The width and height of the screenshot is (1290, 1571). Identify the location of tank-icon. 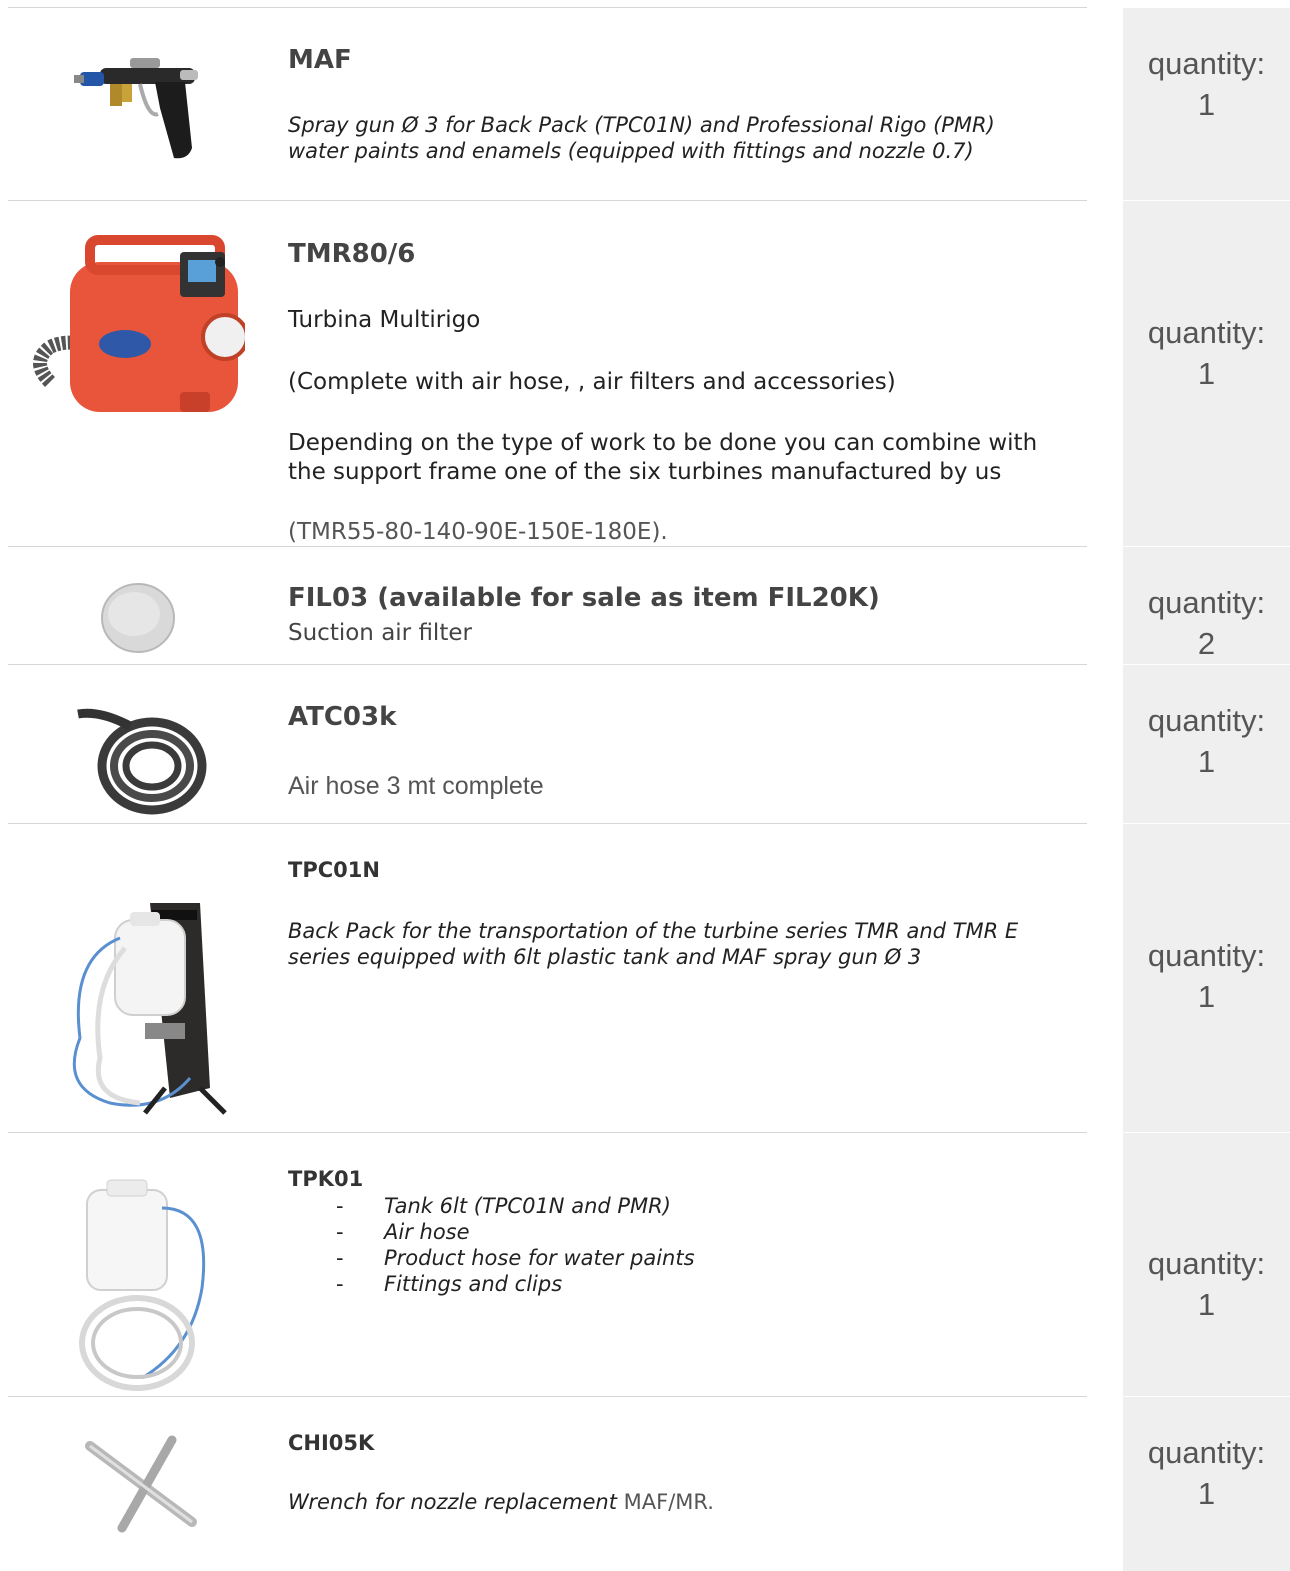
(142, 1285).